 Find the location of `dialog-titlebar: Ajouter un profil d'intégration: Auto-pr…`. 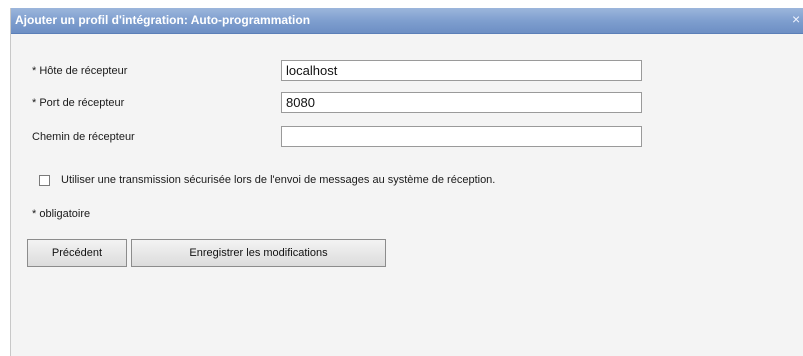

dialog-titlebar: Ajouter un profil d'intégration: Auto-pr… is located at coordinates (407, 21).